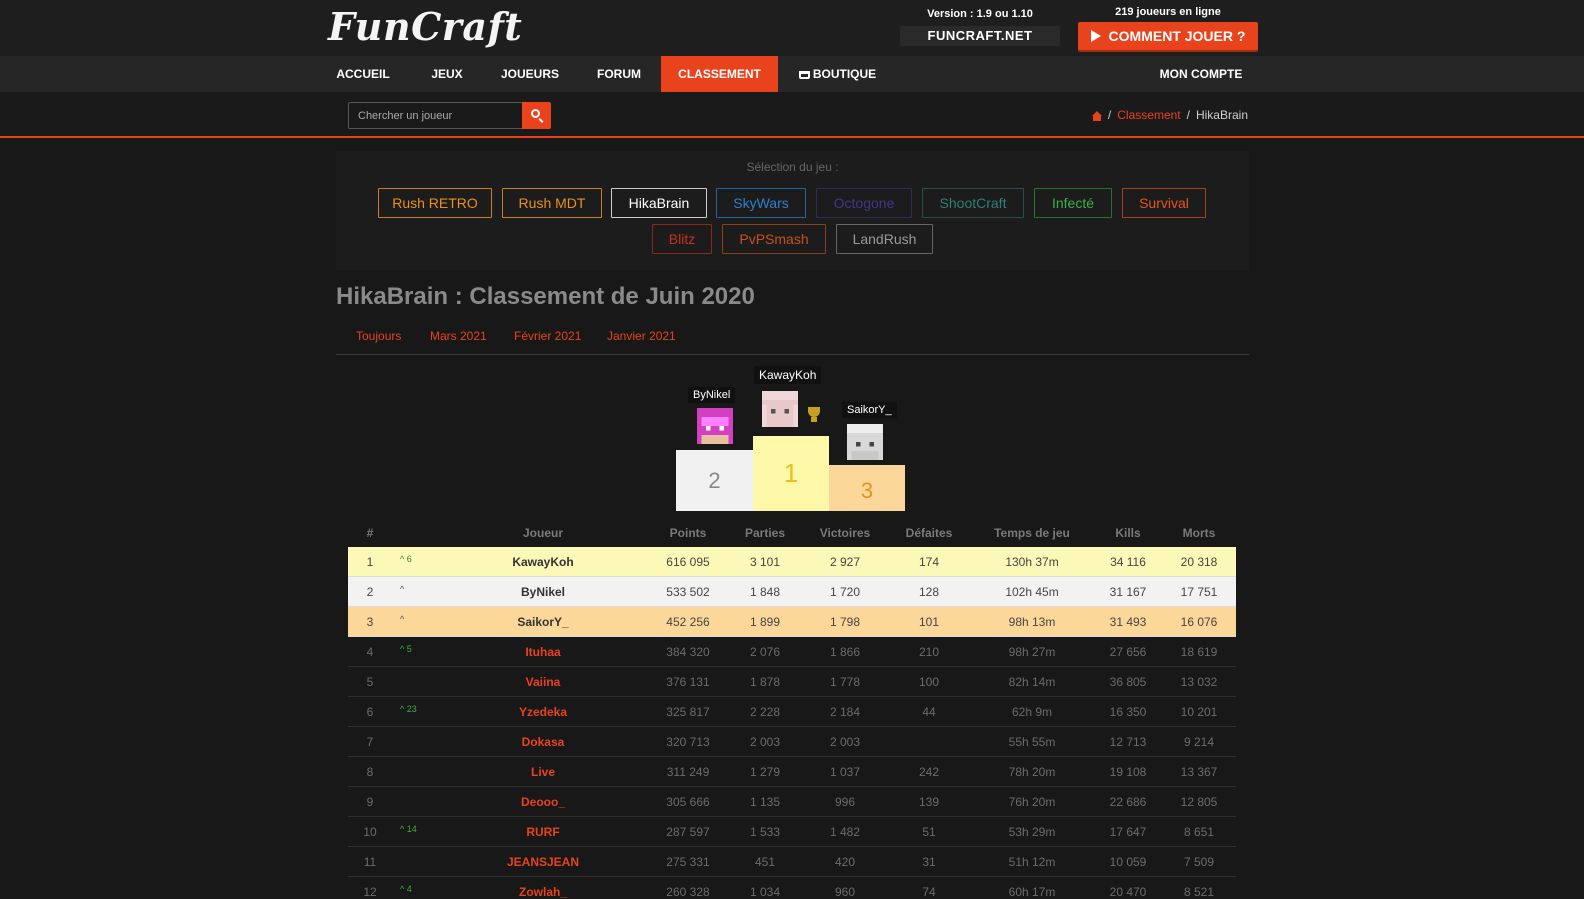 This screenshot has height=899, width=1584. Describe the element at coordinates (1201, 74) in the screenshot. I see `nav-mon-compte: MON COMPTE` at that location.